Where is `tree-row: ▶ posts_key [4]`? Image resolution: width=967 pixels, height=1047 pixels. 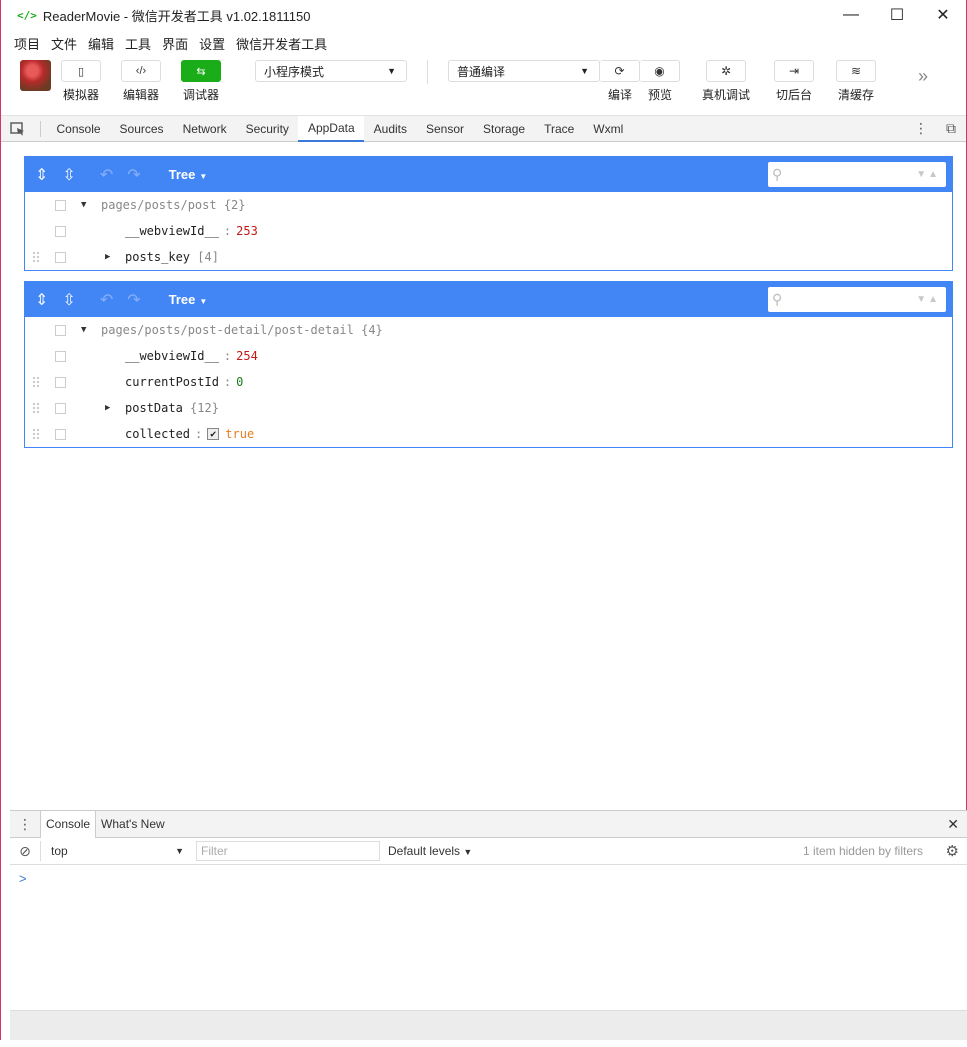
tree-row: ▶ posts_key [4] is located at coordinates (488, 257).